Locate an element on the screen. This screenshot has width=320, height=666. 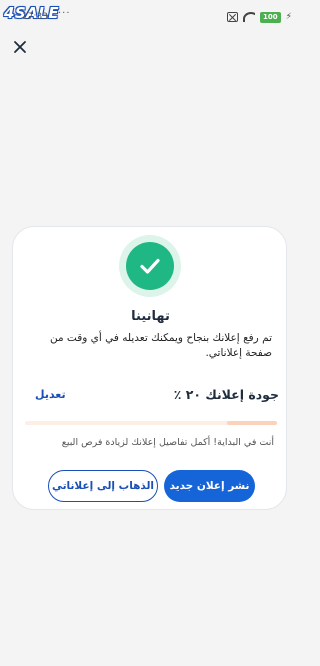
edit-link: تعديل is located at coordinates (50, 394).